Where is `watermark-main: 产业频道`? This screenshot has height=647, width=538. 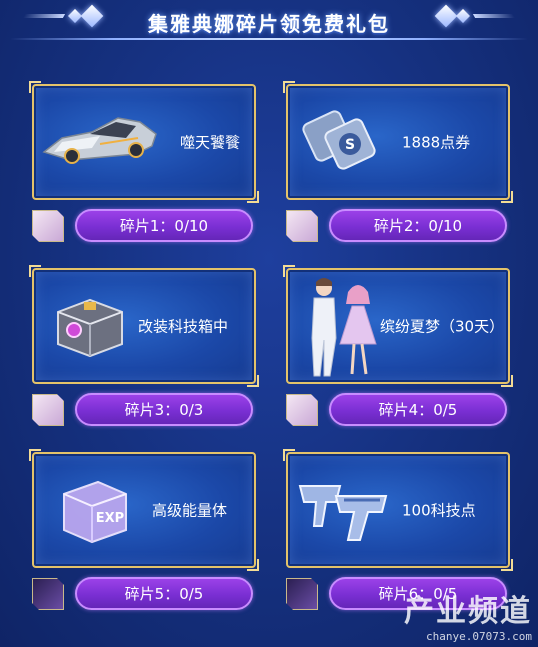
watermark-main: 产业频道 is located at coordinates (468, 611).